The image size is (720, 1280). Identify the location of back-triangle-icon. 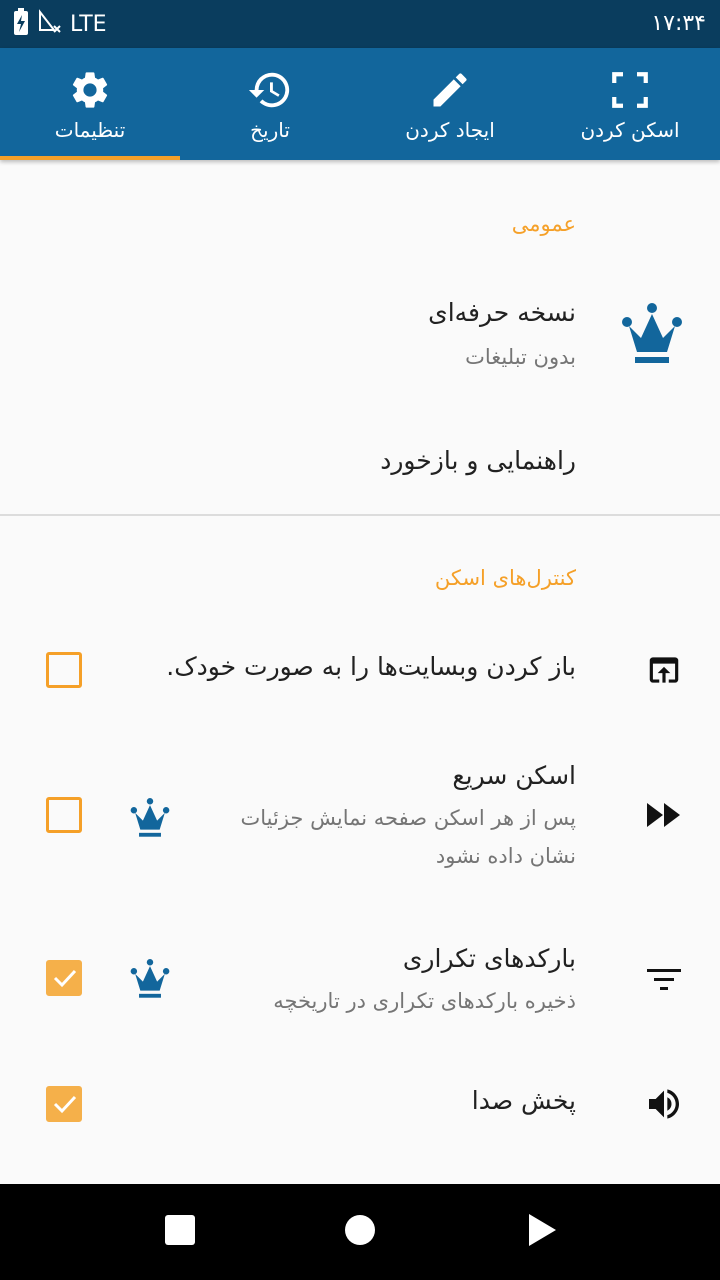
(542, 1232).